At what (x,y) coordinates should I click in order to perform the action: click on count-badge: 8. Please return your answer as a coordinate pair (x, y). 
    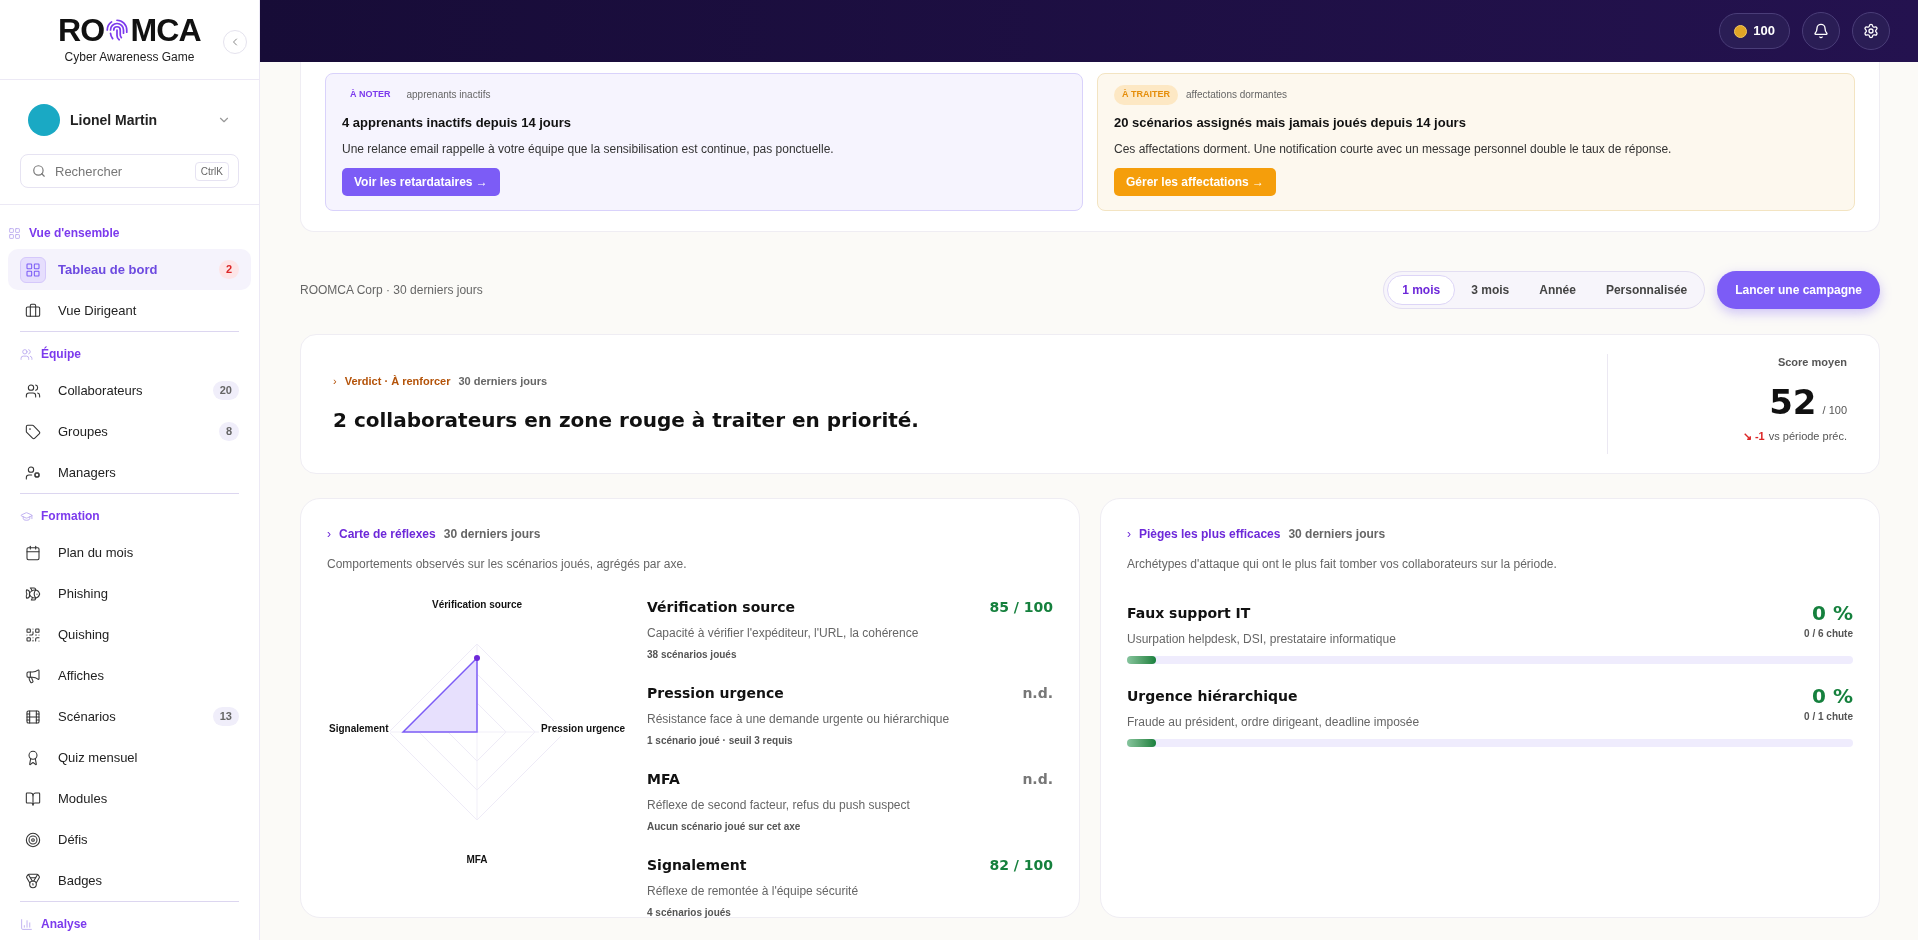
    Looking at the image, I should click on (228, 431).